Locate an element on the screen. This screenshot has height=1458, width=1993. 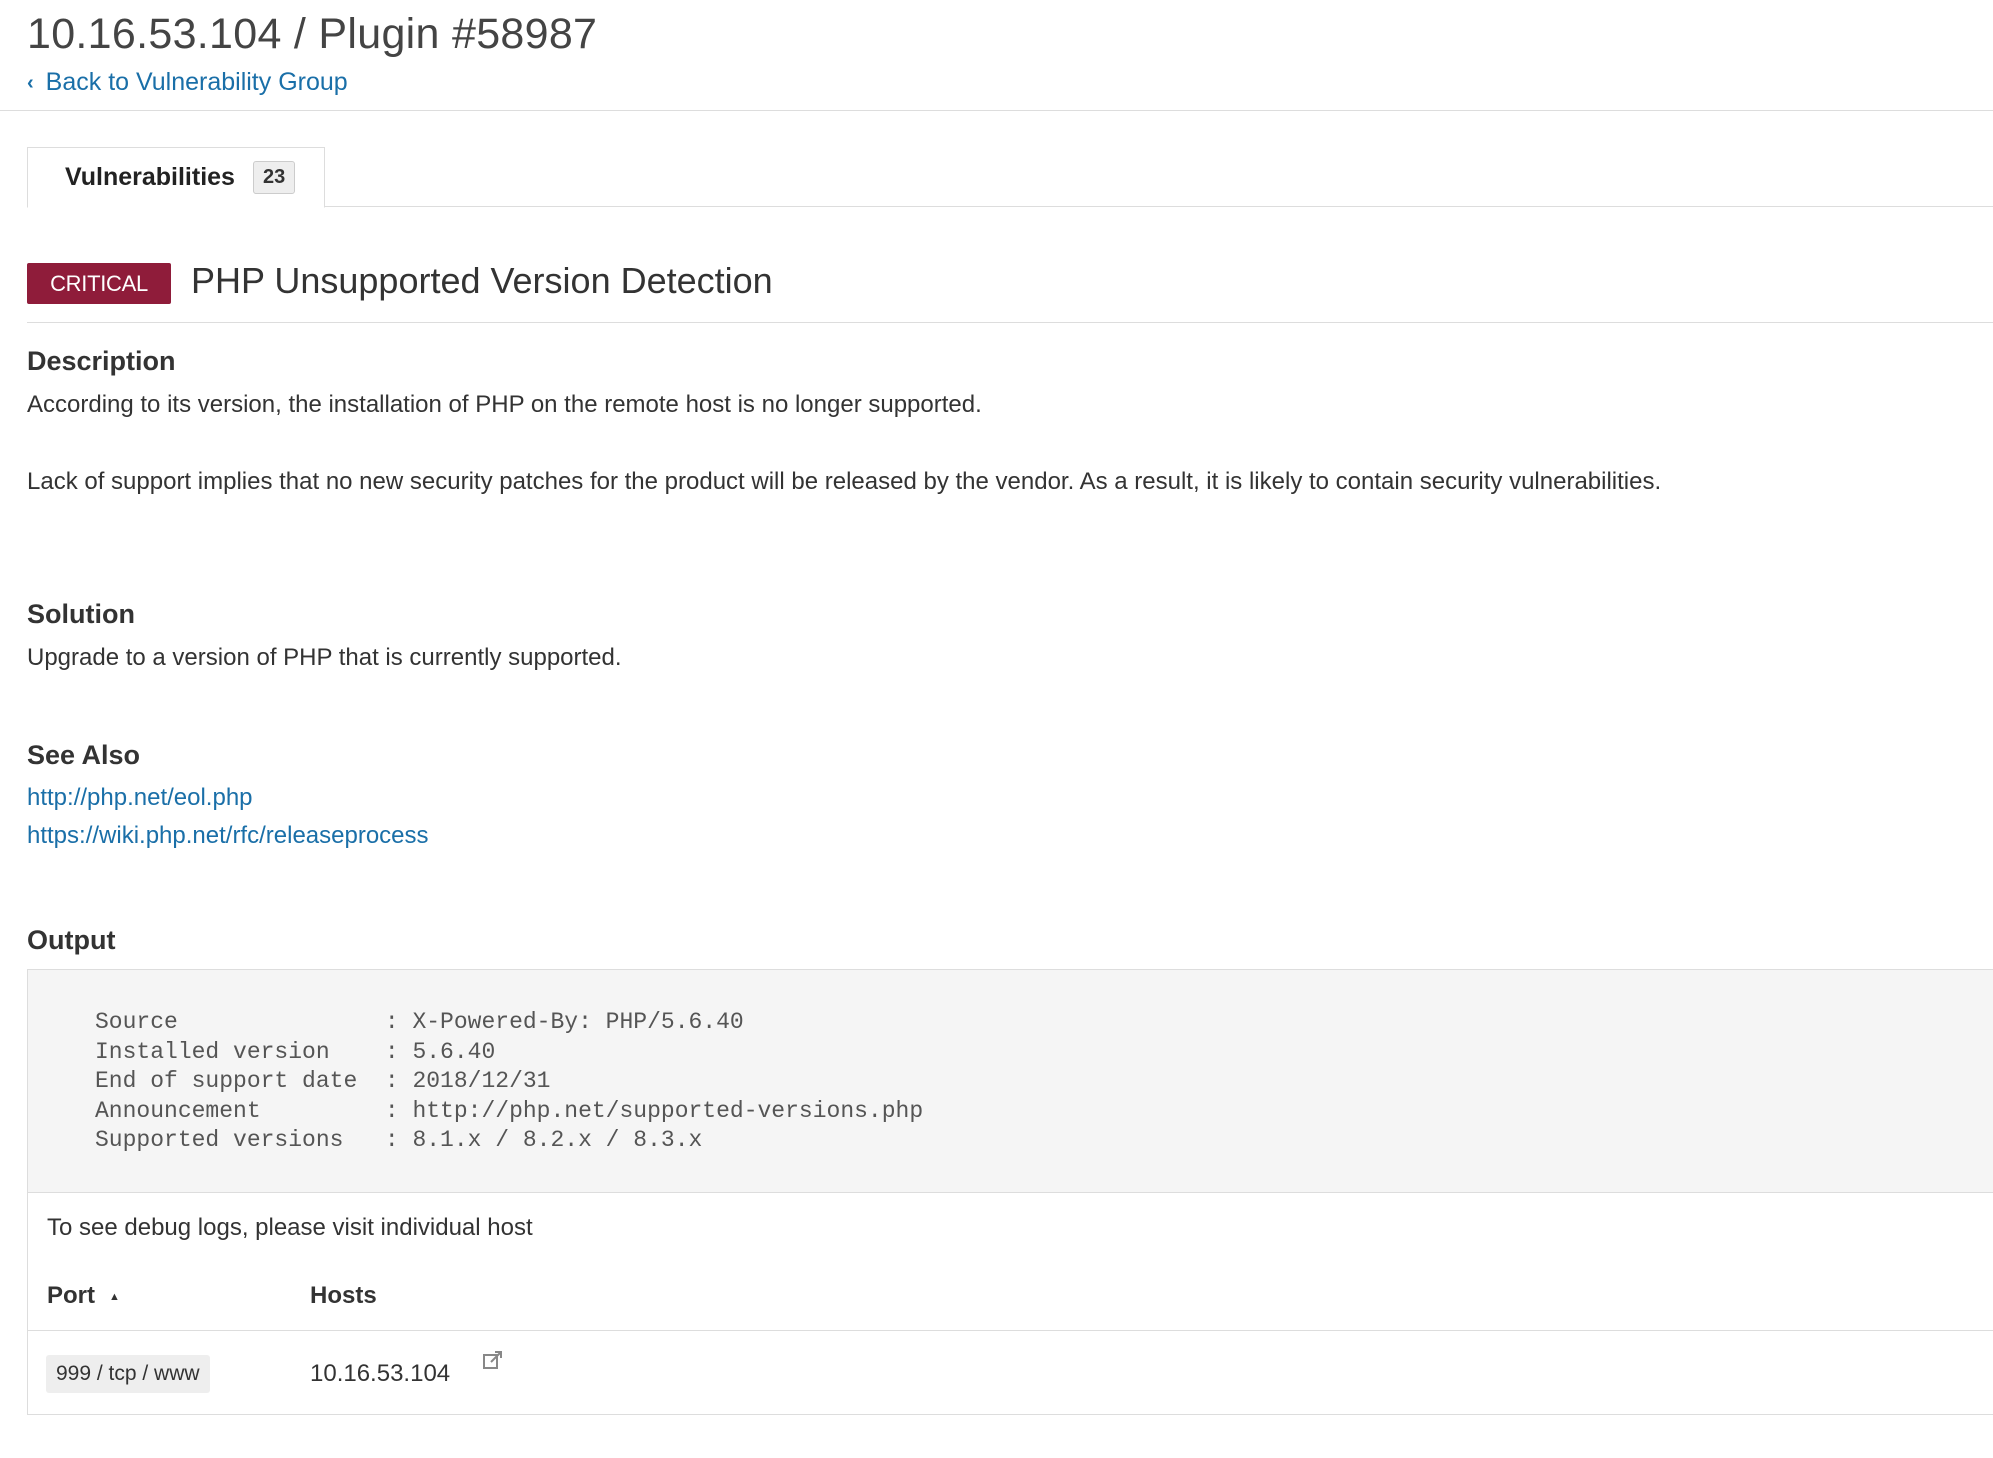
solution-heading: Solution is located at coordinates (81, 614).